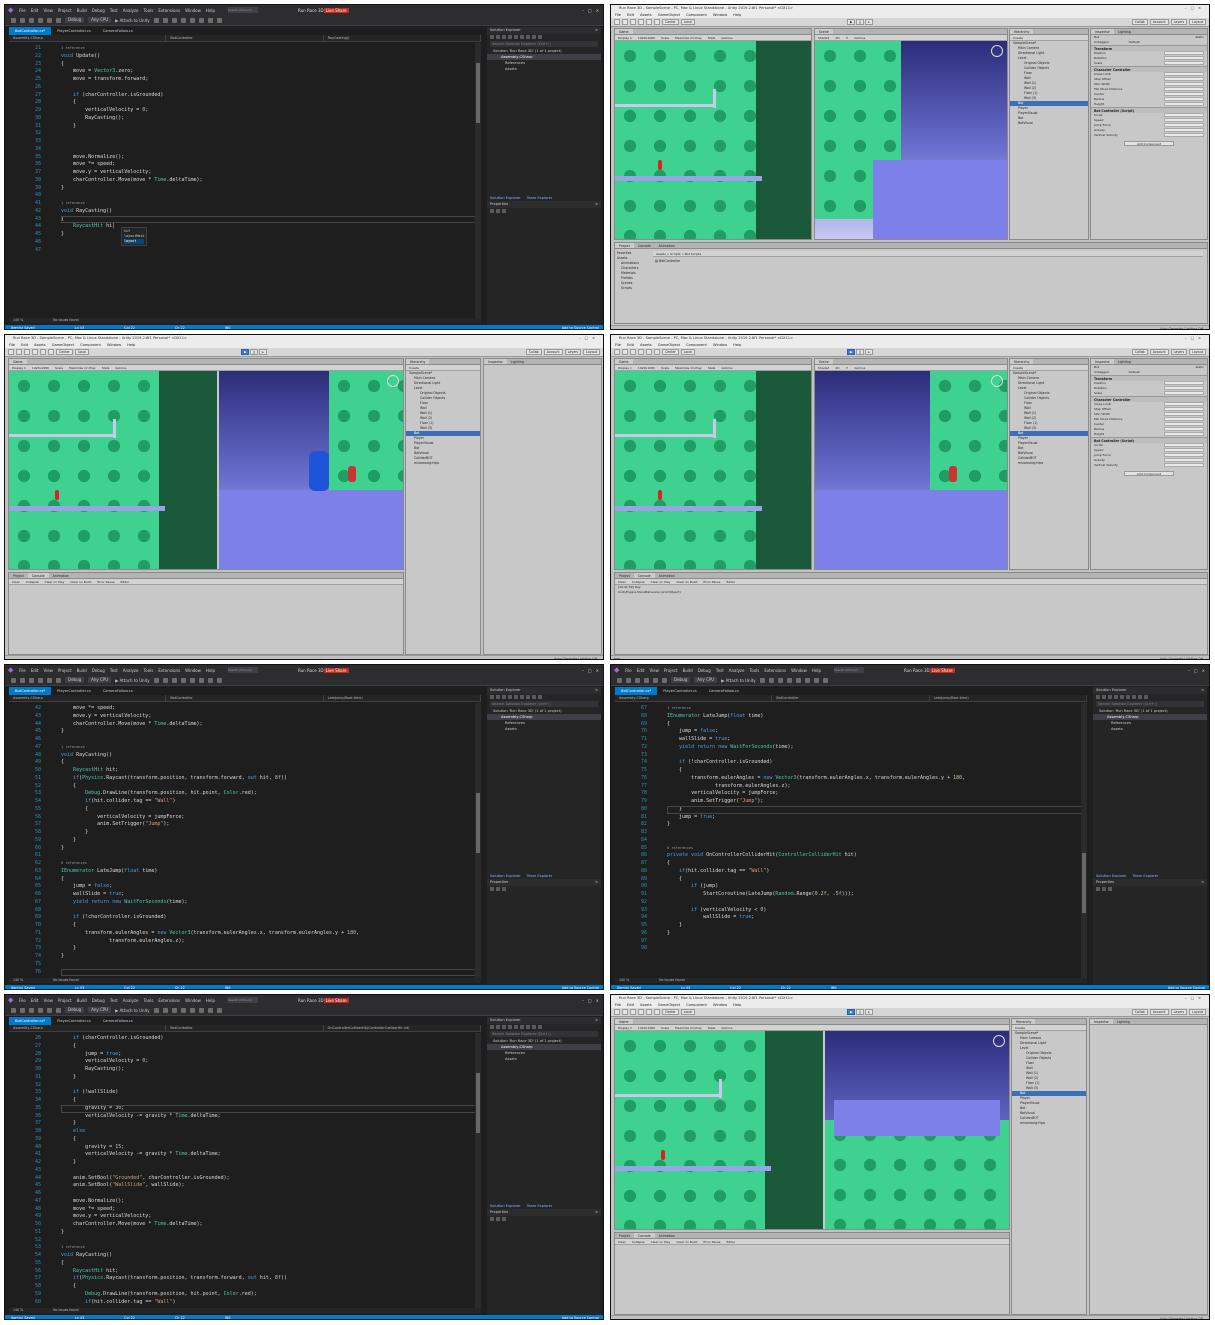  What do you see at coordinates (544, 704) in the screenshot?
I see `solution-search-input: Search Solution Explorer (Ctrl+;)` at bounding box center [544, 704].